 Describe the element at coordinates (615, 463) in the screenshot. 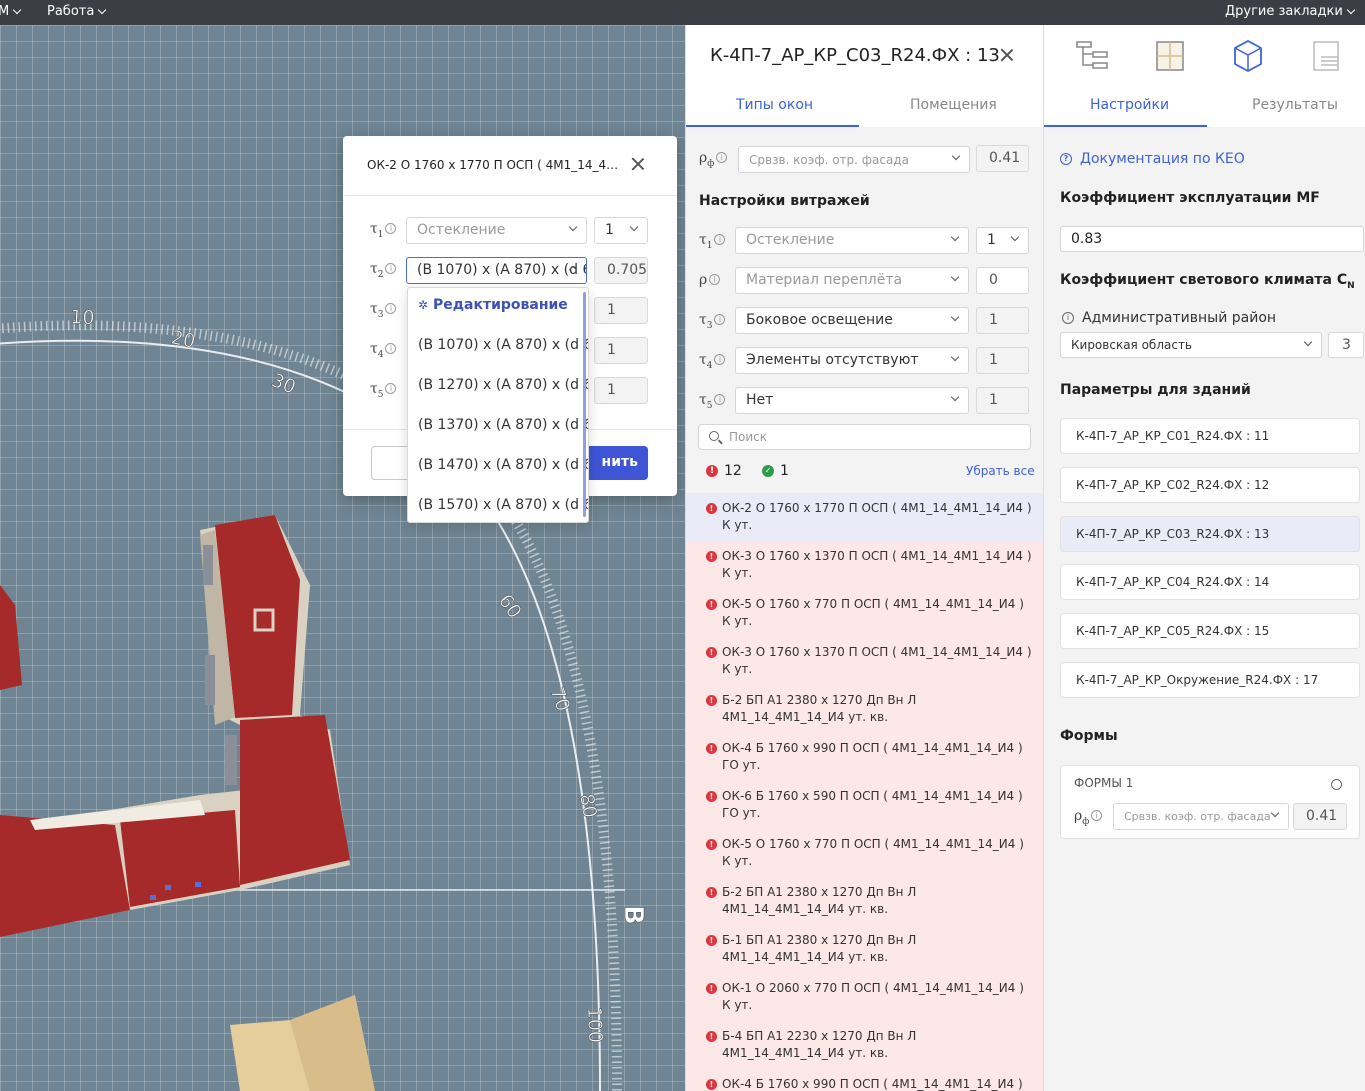

I see `save-button: нить` at that location.